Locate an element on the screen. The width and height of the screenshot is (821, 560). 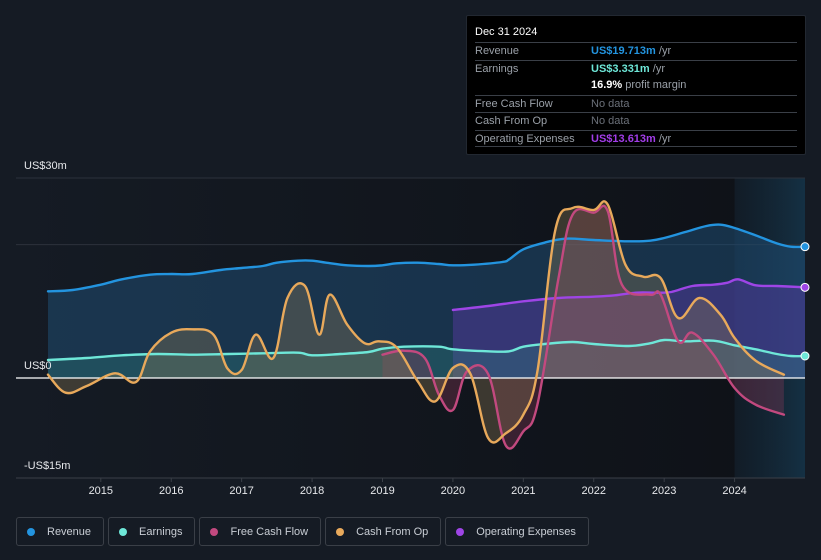
legend-item-cash-from-op: Cash From Op is located at coordinates (383, 531).